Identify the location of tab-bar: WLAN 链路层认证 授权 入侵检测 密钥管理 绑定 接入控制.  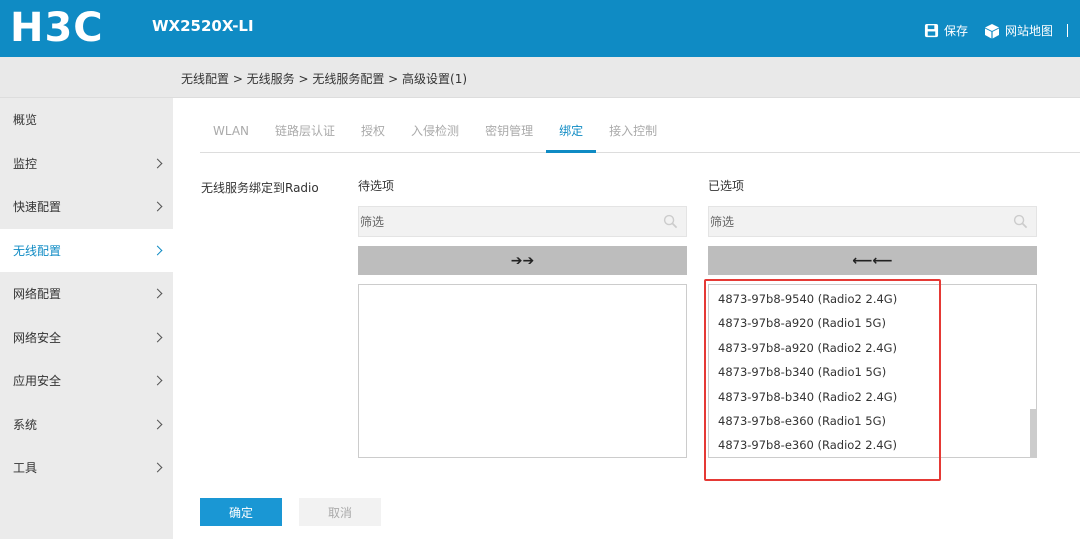
(640, 135).